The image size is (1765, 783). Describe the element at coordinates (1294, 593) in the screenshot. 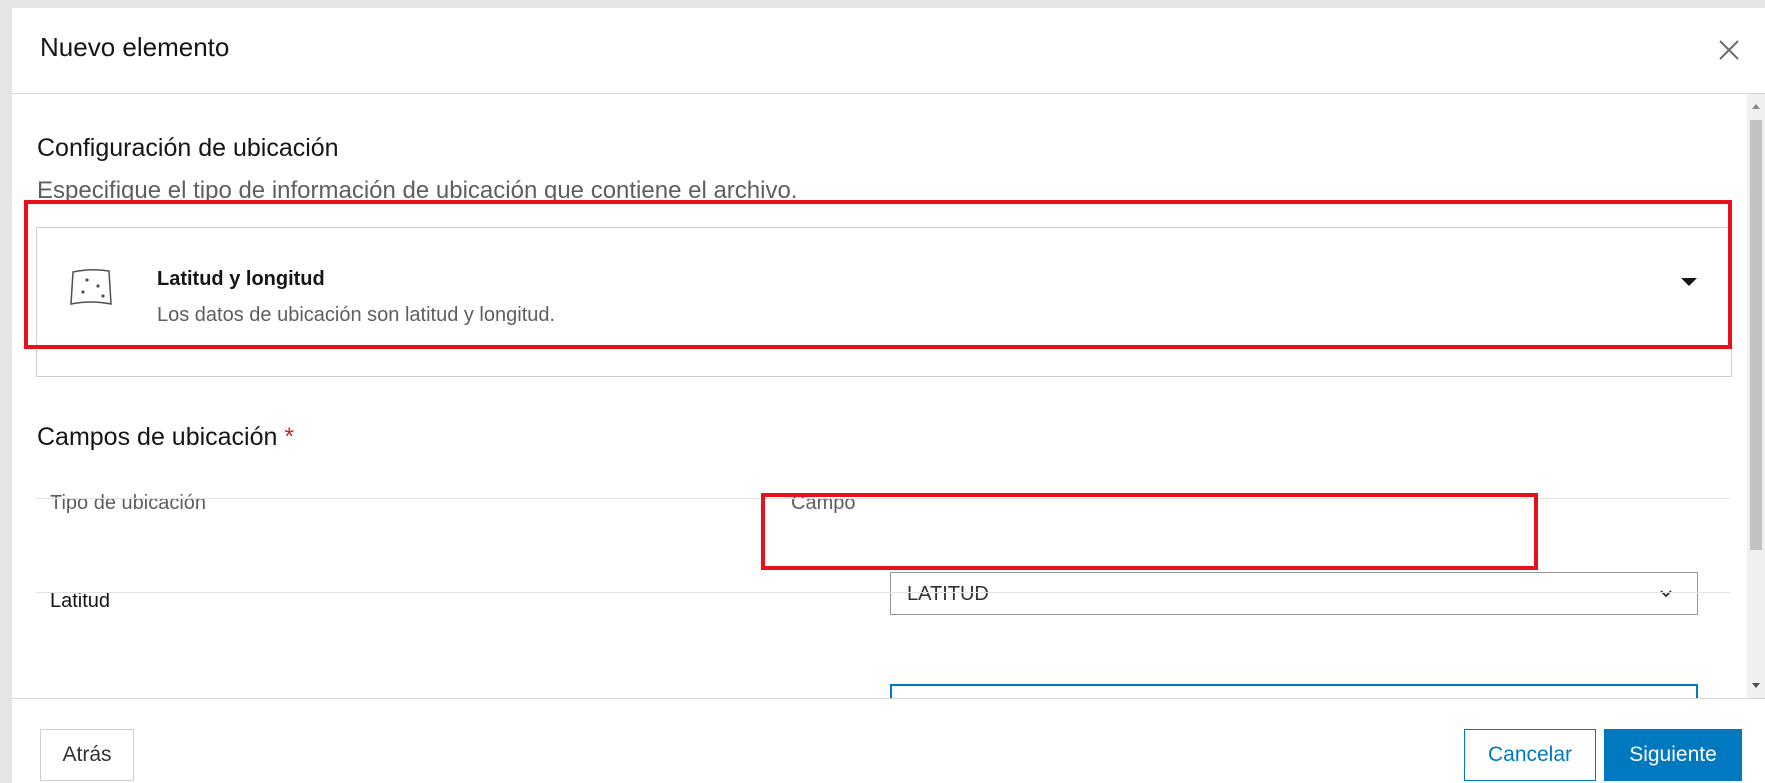

I see `latitude-field-select: LATITUD` at that location.